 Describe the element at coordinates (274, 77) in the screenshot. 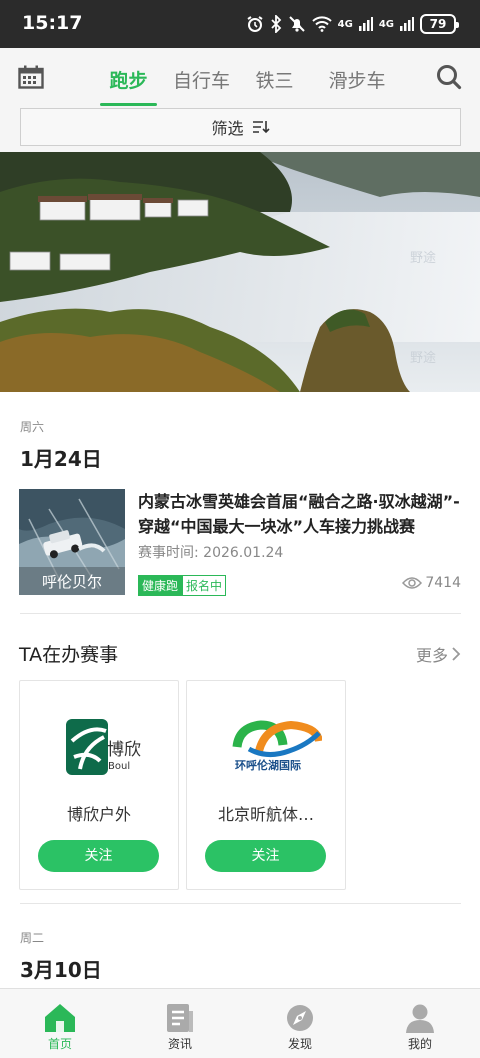

I see `tab-triathlon: 铁三` at that location.